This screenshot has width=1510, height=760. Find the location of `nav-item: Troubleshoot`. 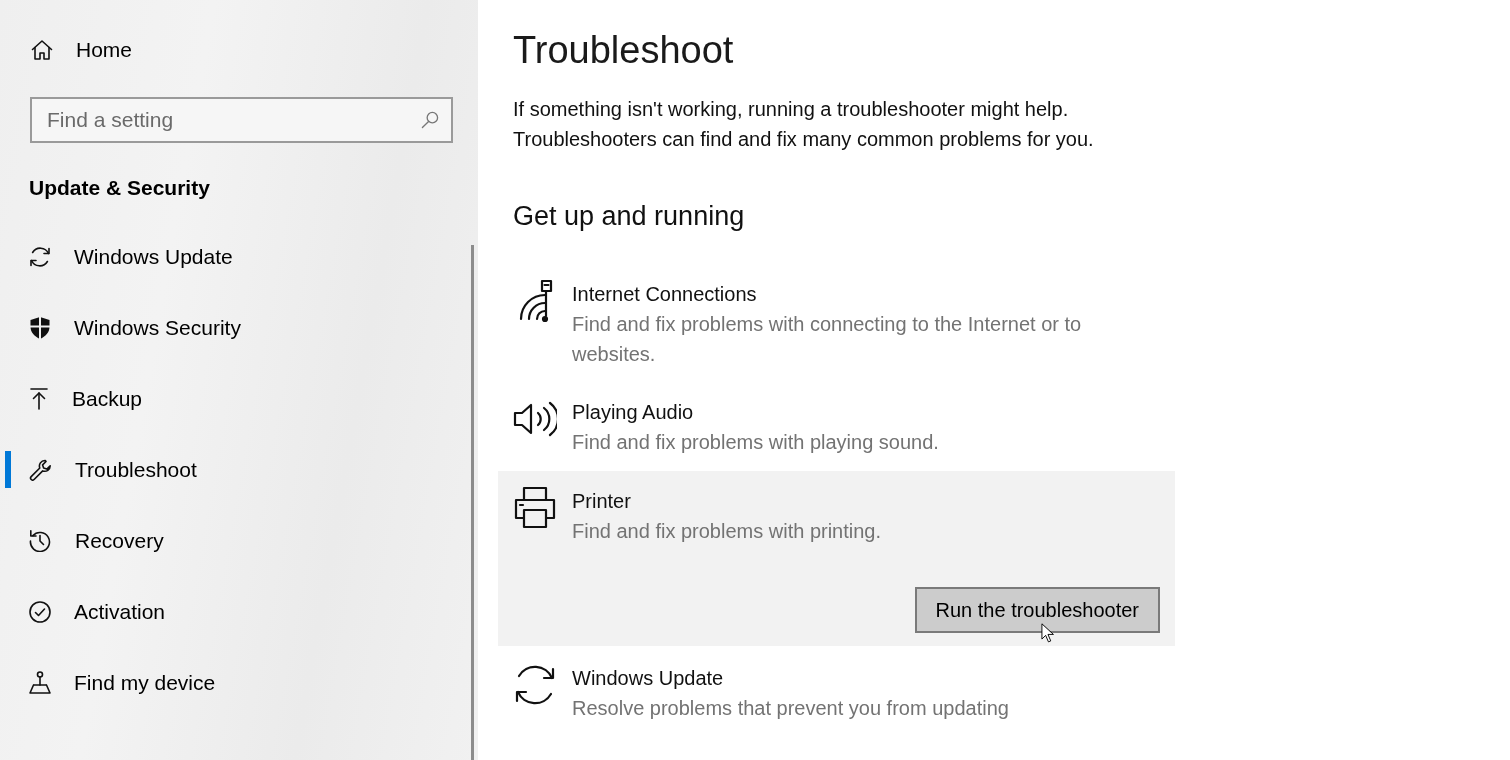

nav-item: Troubleshoot is located at coordinates (230, 469).